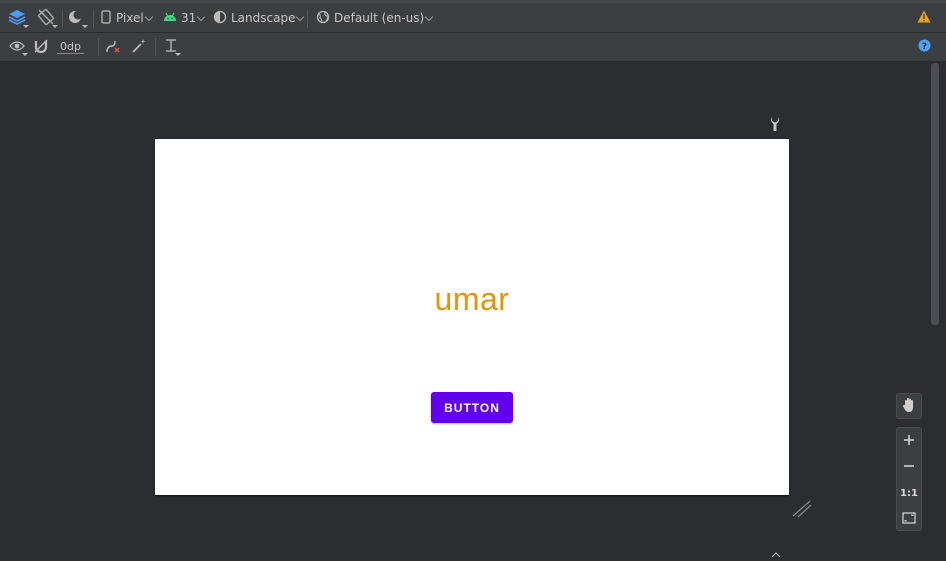  Describe the element at coordinates (18, 47) in the screenshot. I see `view-options-button` at that location.